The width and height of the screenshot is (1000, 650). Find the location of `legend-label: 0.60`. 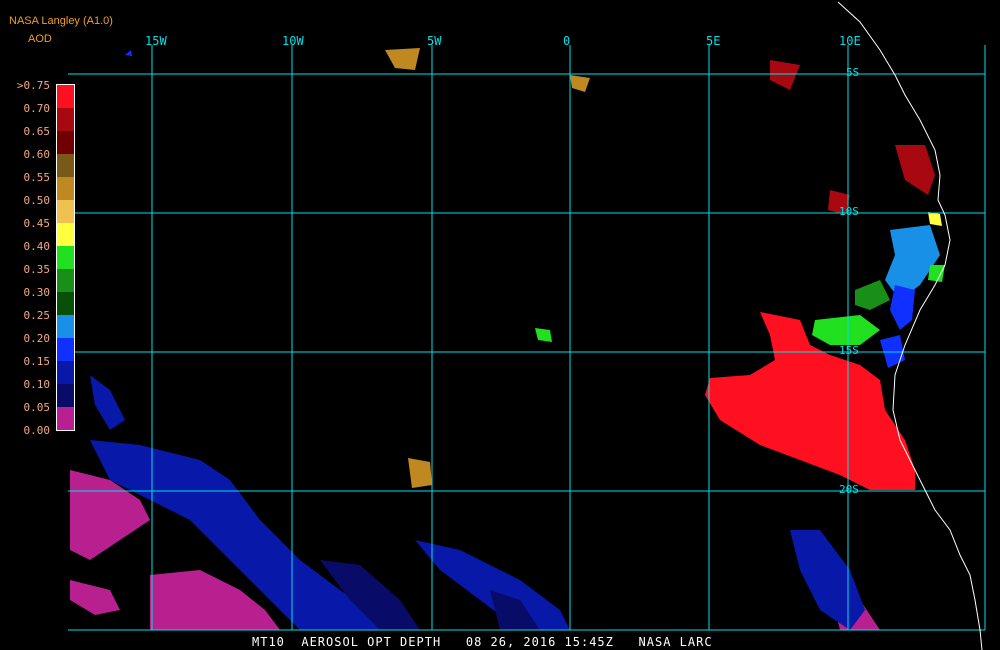

legend-label: 0.60 is located at coordinates (37, 154).